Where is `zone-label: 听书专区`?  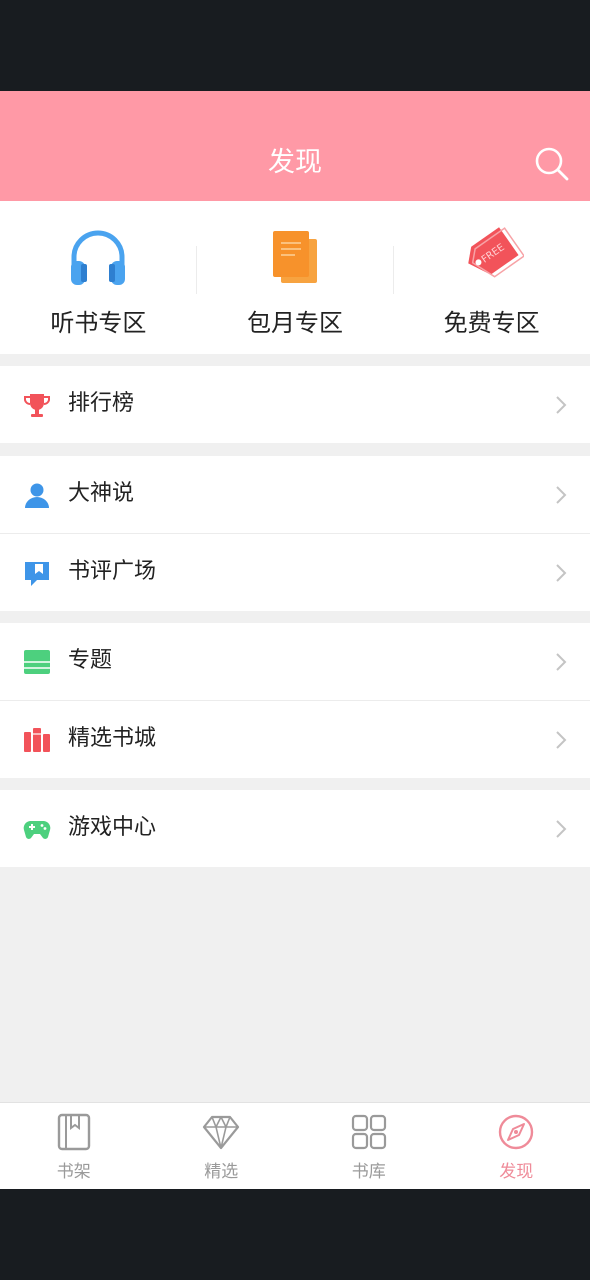 zone-label: 听书专区 is located at coordinates (98, 323).